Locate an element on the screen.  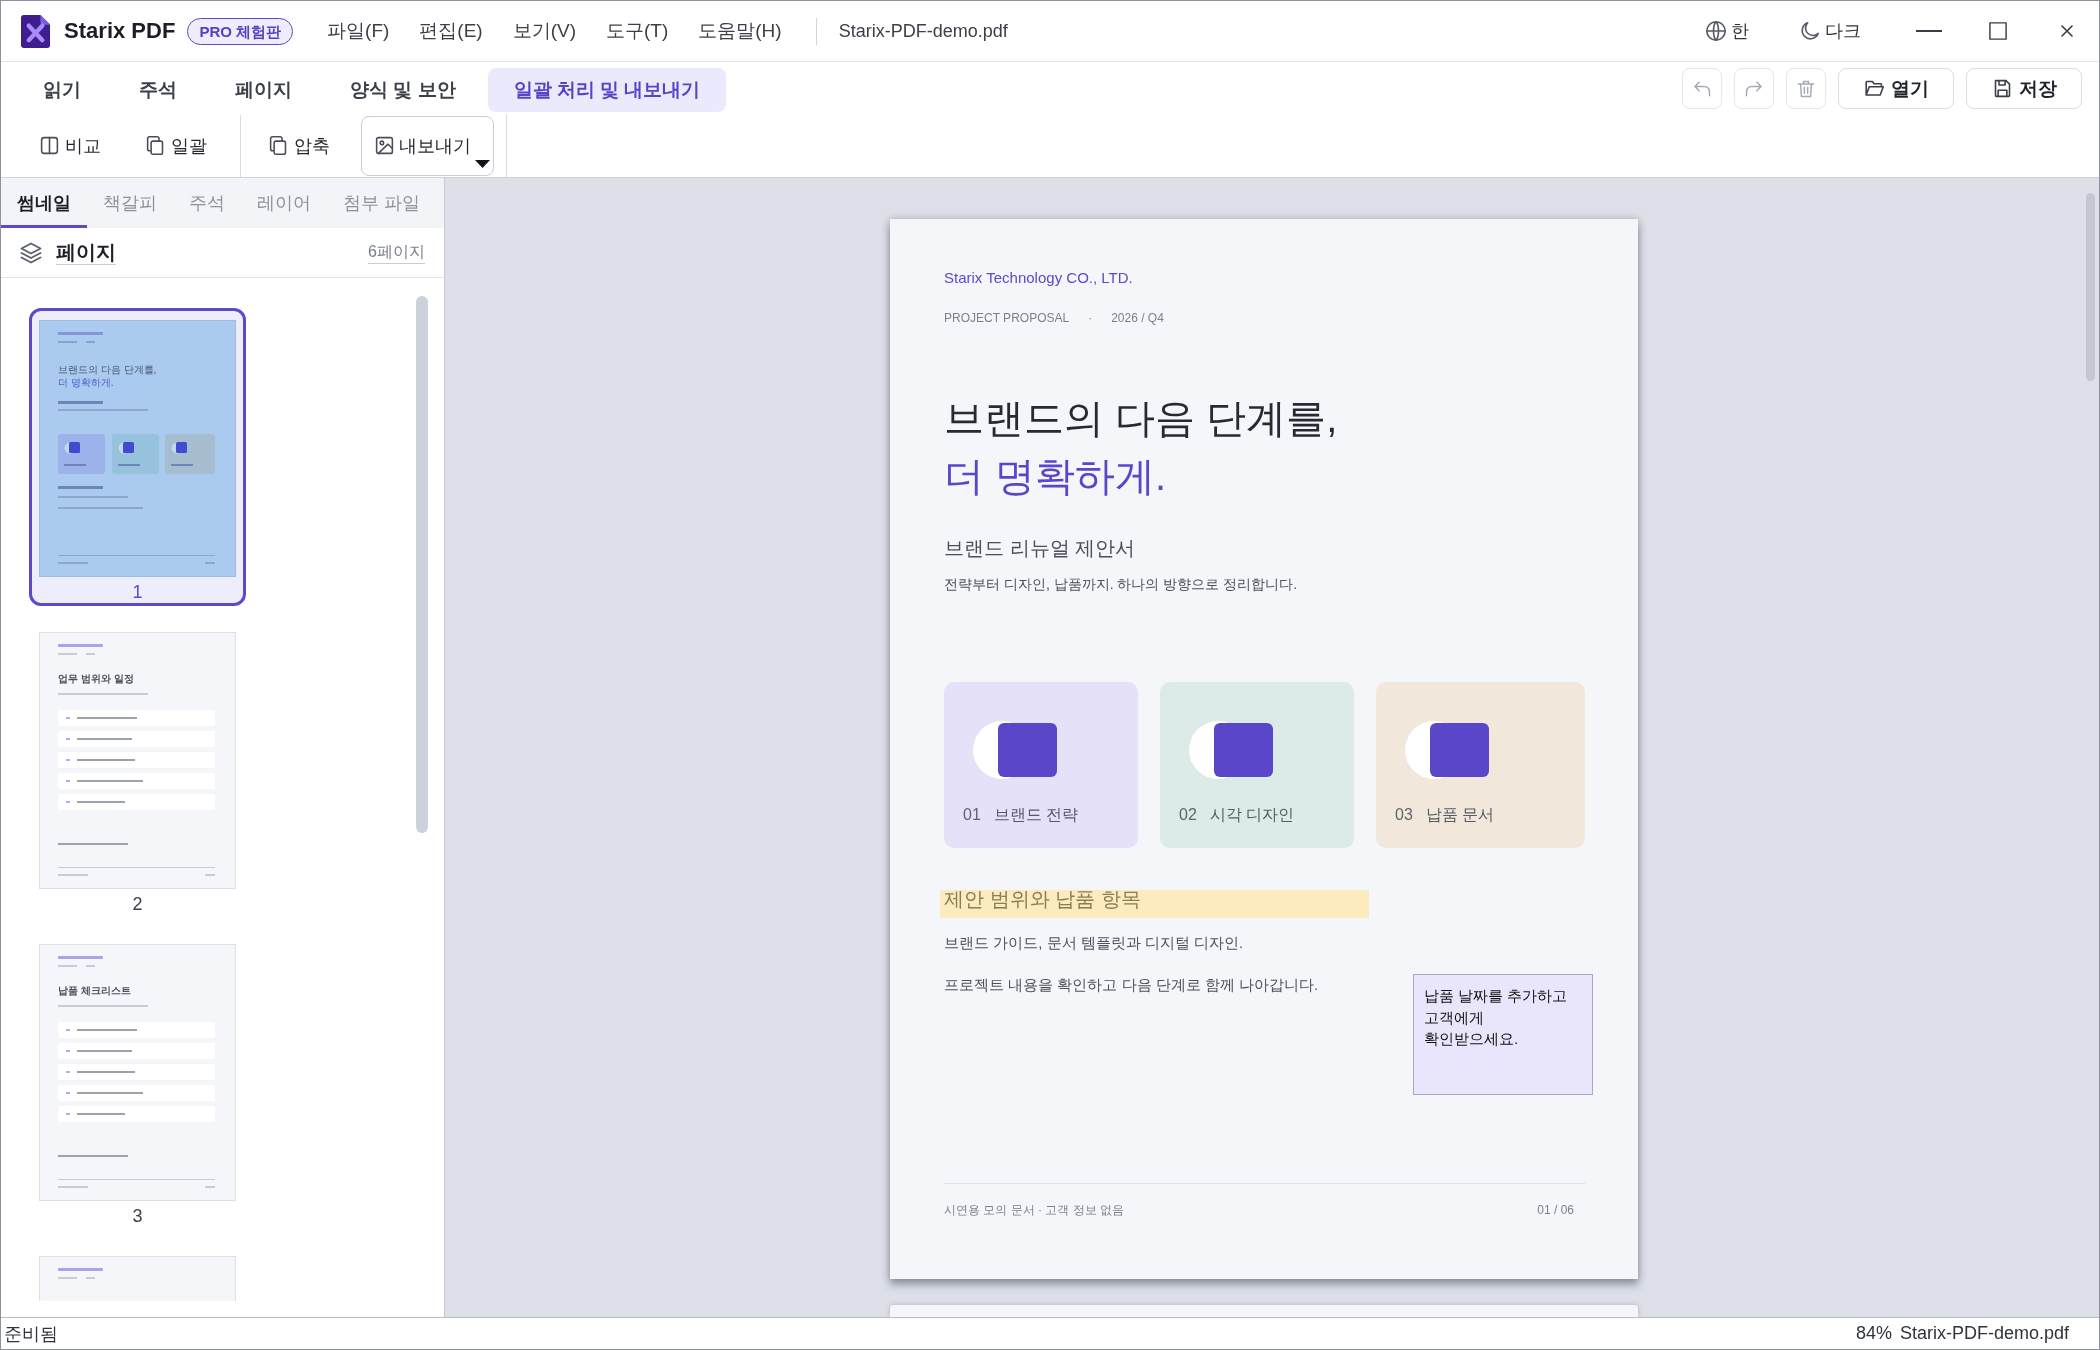
ribbon-tab: 주석 is located at coordinates (158, 90).